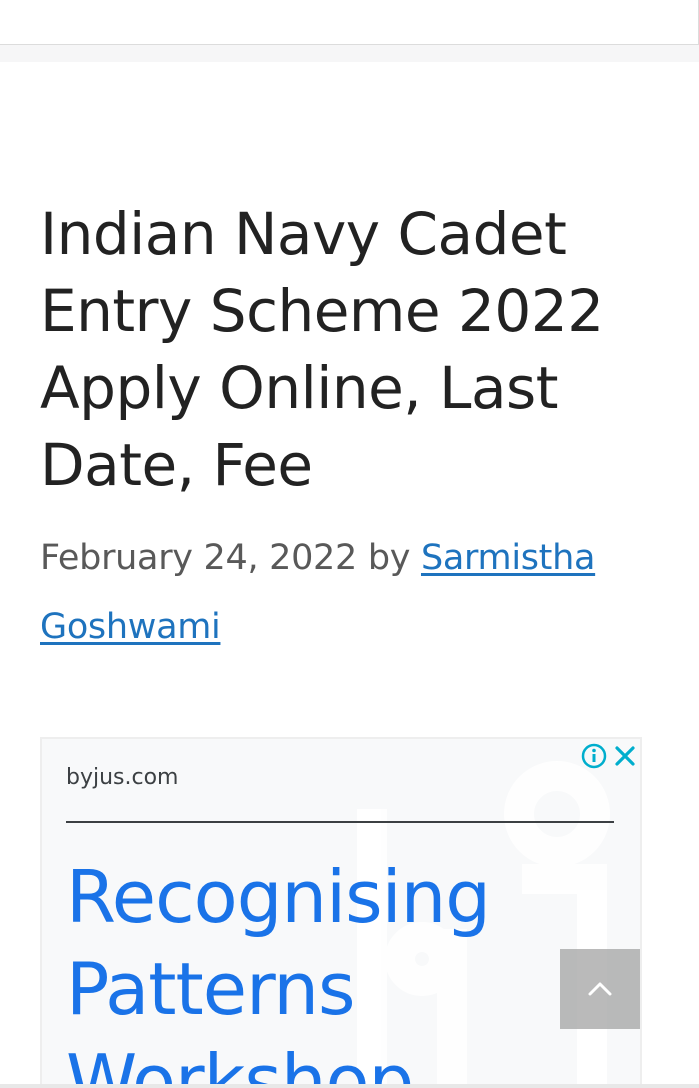 Image resolution: width=699 pixels, height=1088 pixels. What do you see at coordinates (198, 558) in the screenshot?
I see `post-date: February 24, 2022` at bounding box center [198, 558].